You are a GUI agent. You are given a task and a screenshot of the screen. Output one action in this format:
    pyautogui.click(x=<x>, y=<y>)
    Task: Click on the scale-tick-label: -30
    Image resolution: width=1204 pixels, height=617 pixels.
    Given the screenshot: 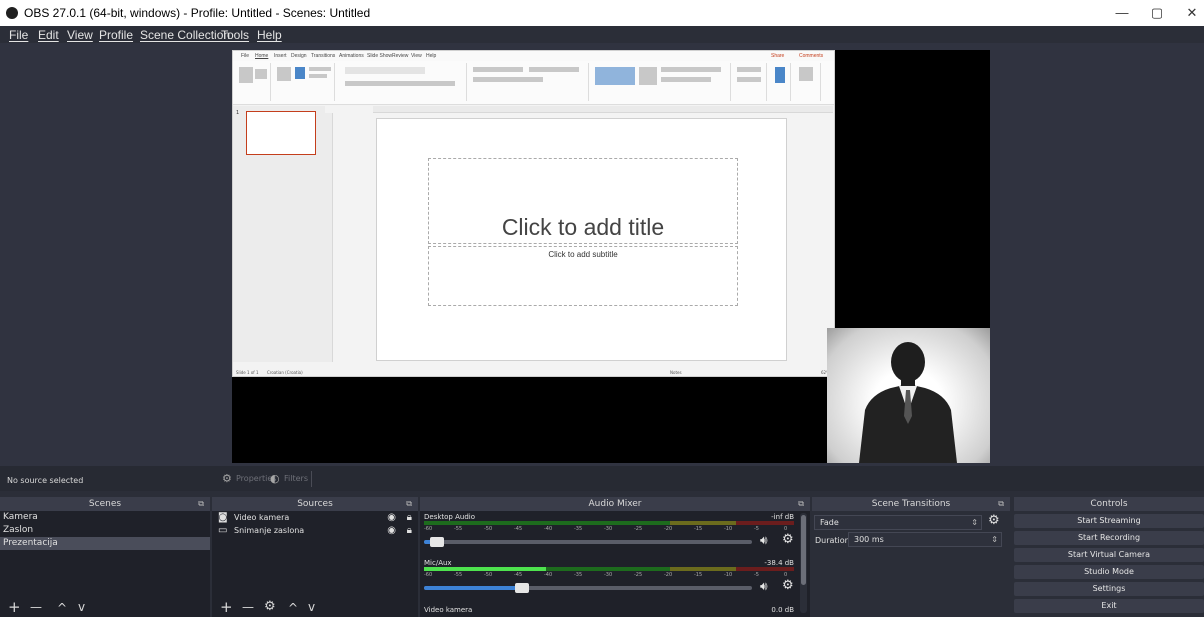 What is the action you would take?
    pyautogui.click(x=608, y=575)
    